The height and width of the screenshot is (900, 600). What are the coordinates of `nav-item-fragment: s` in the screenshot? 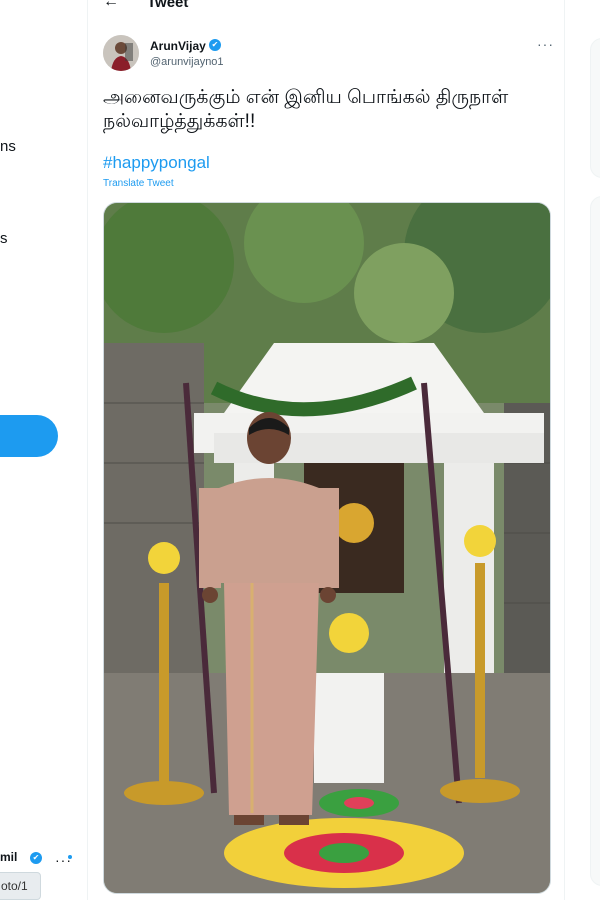 It's located at (4, 238).